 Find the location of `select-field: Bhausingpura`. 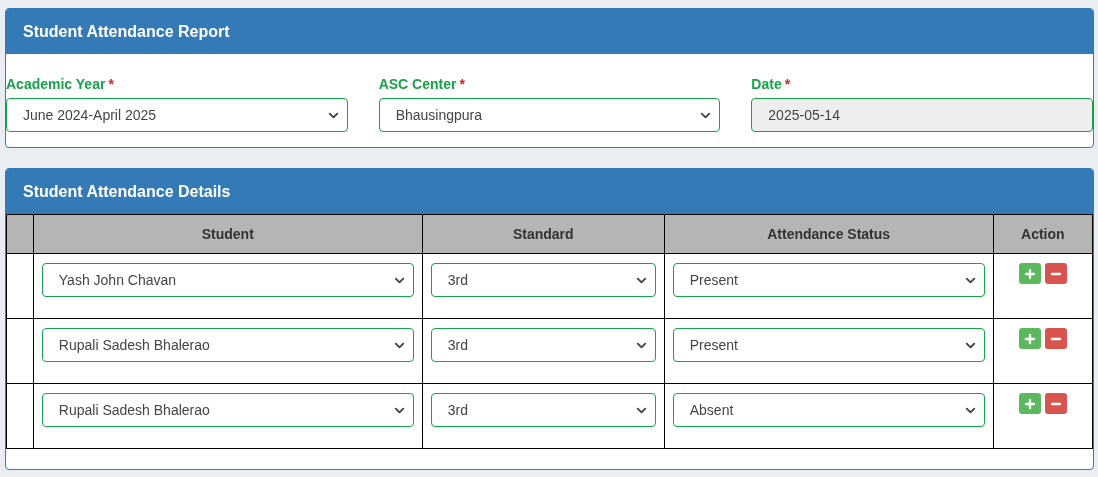

select-field: Bhausingpura is located at coordinates (549, 115).